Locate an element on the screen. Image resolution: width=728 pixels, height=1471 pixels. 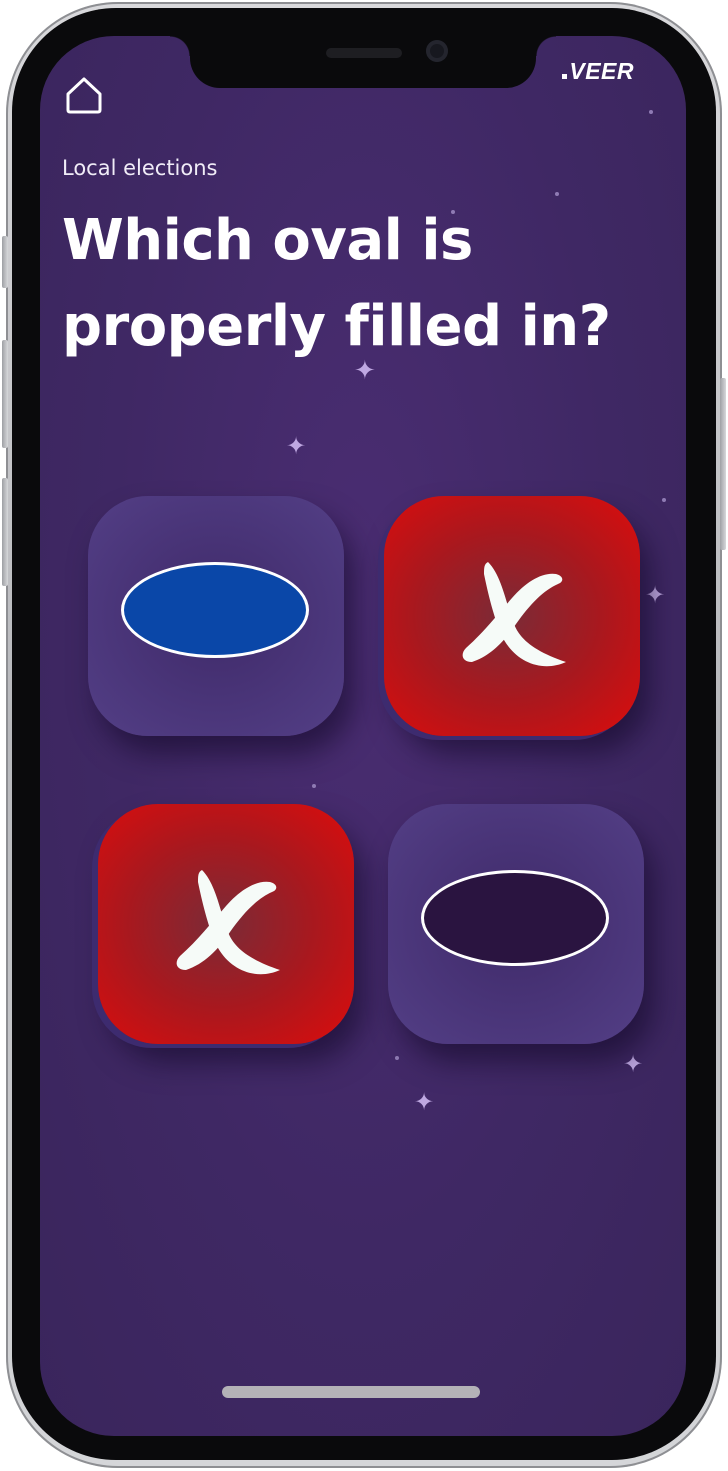
answer-option-filled-oval is located at coordinates (216, 616).